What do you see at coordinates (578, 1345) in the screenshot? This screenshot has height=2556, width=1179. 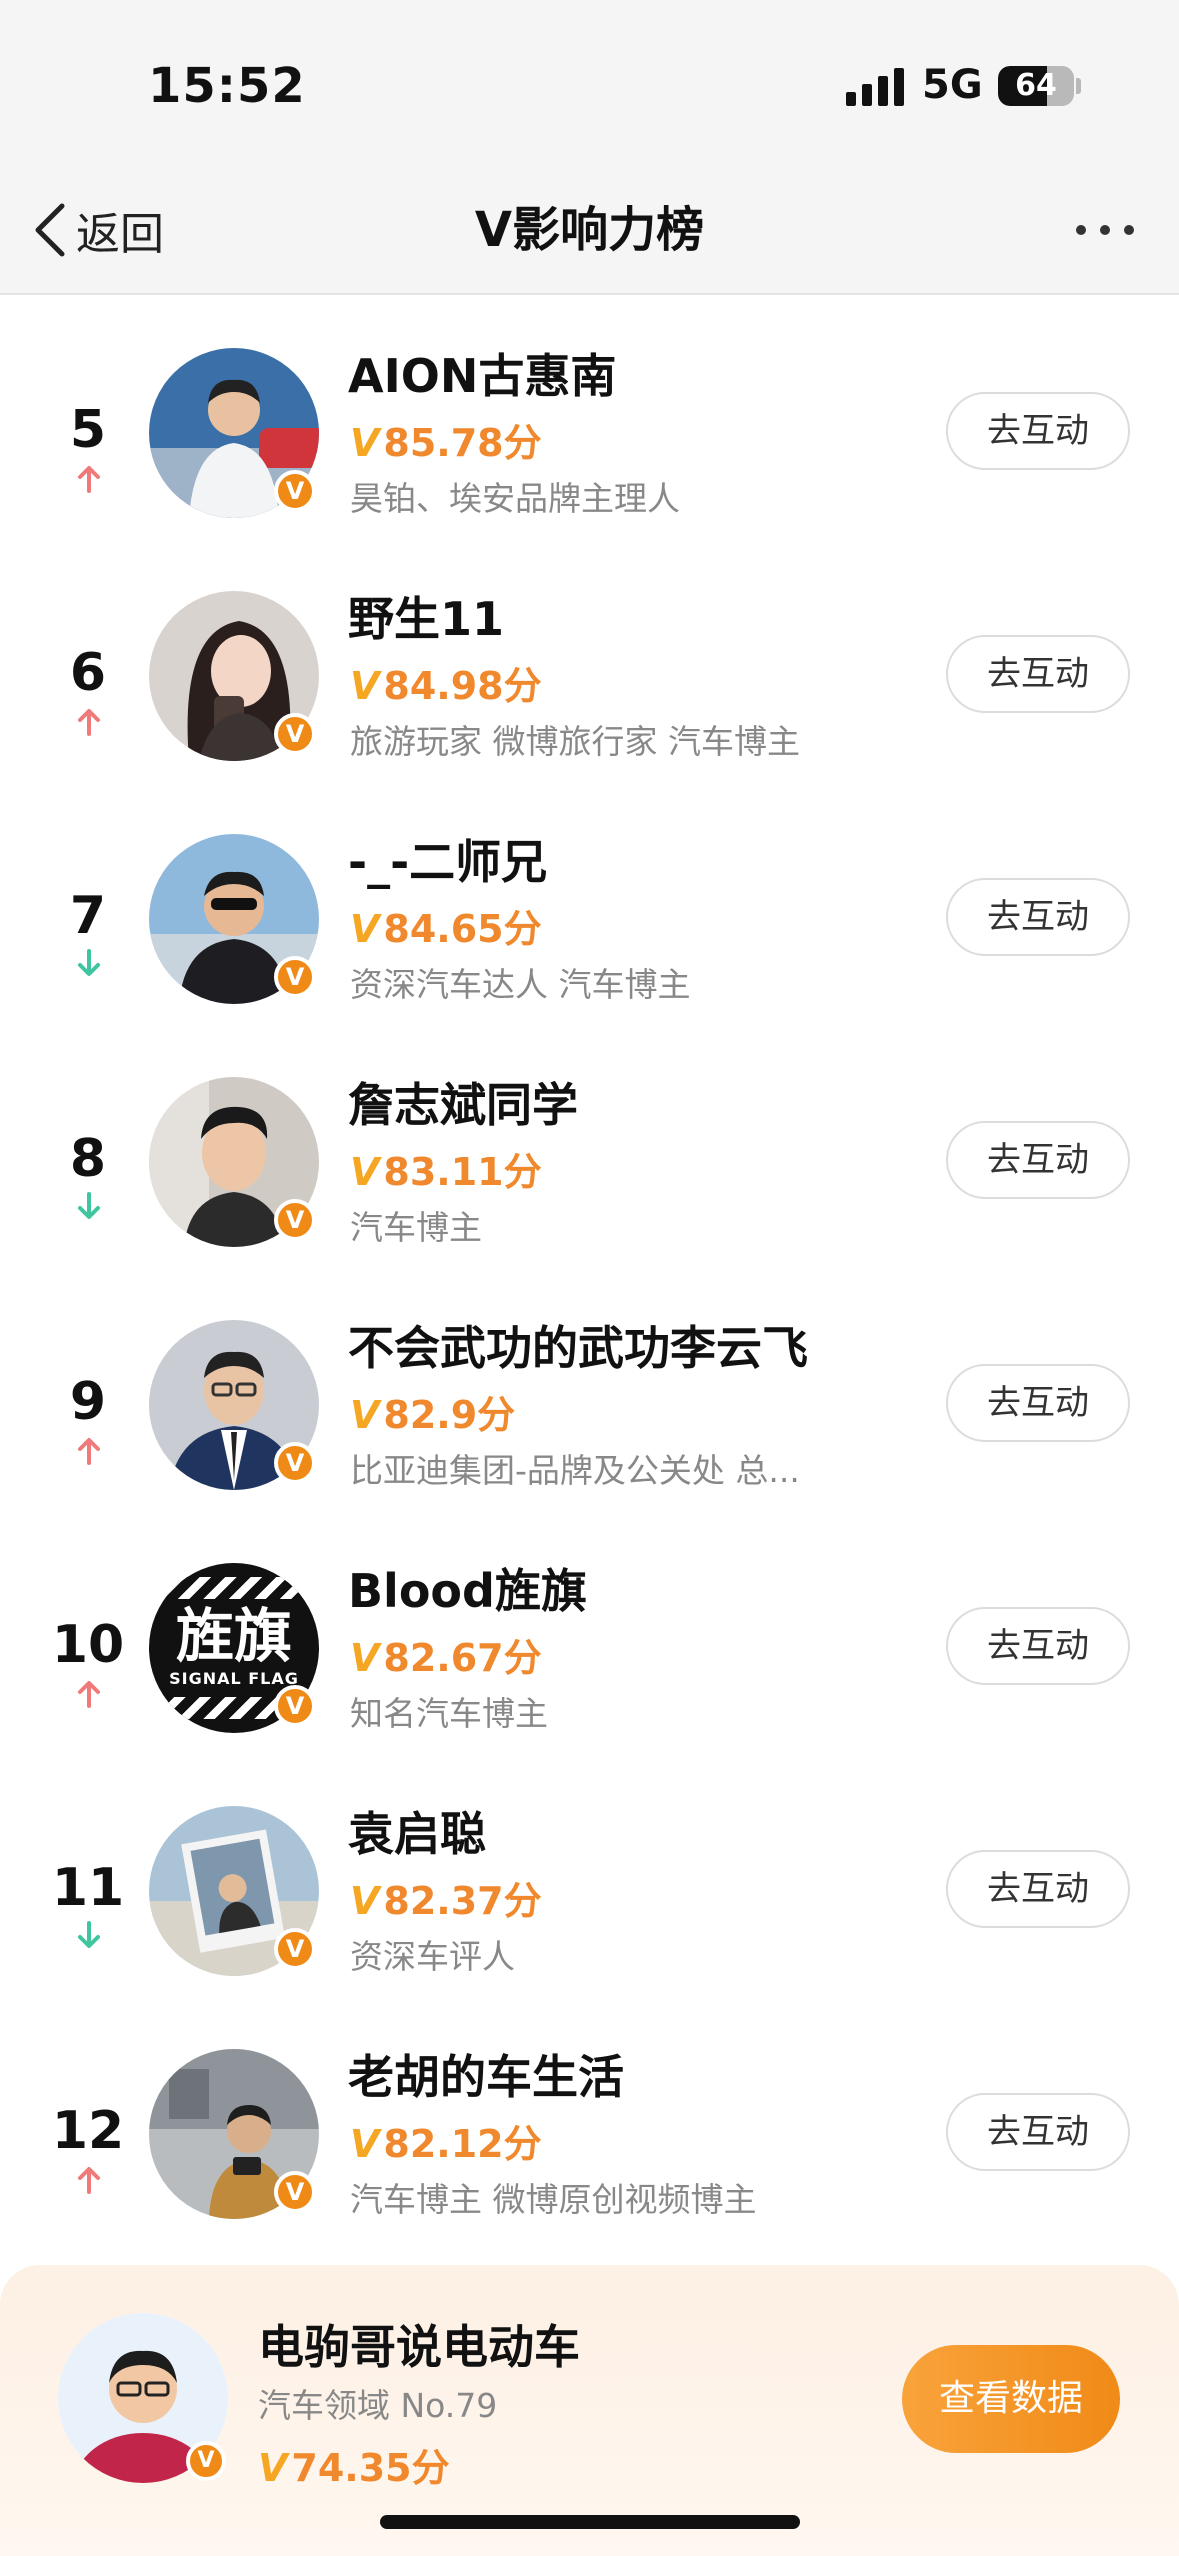 I see `user-name: 不会武功的武功李云飞` at bounding box center [578, 1345].